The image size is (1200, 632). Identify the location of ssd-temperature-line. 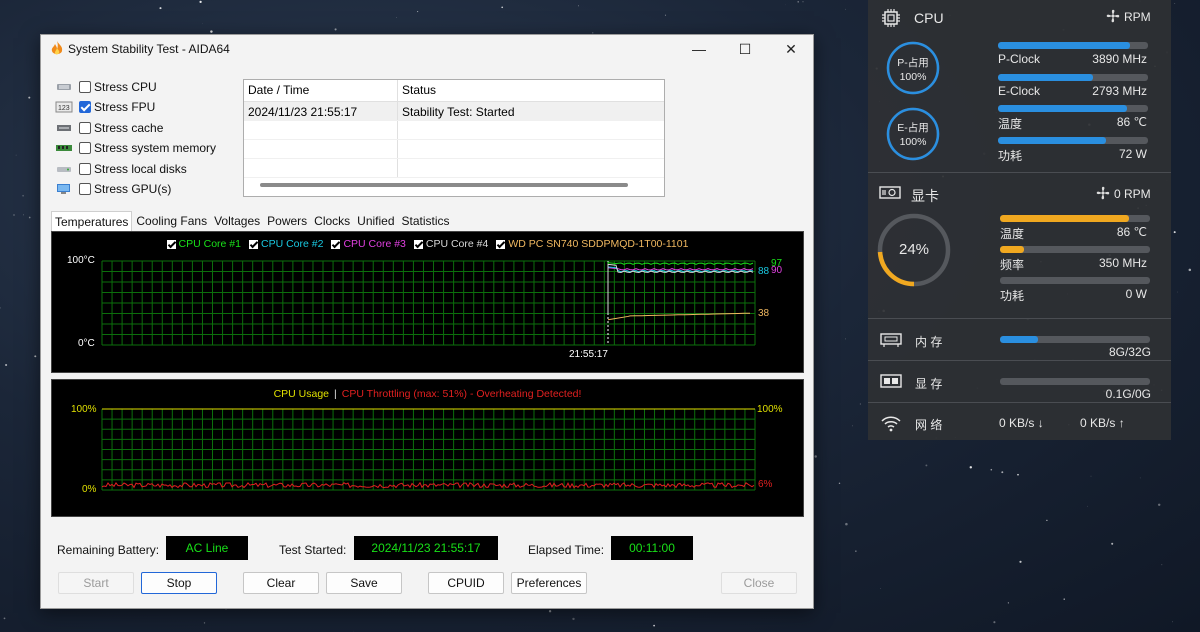
(679, 316).